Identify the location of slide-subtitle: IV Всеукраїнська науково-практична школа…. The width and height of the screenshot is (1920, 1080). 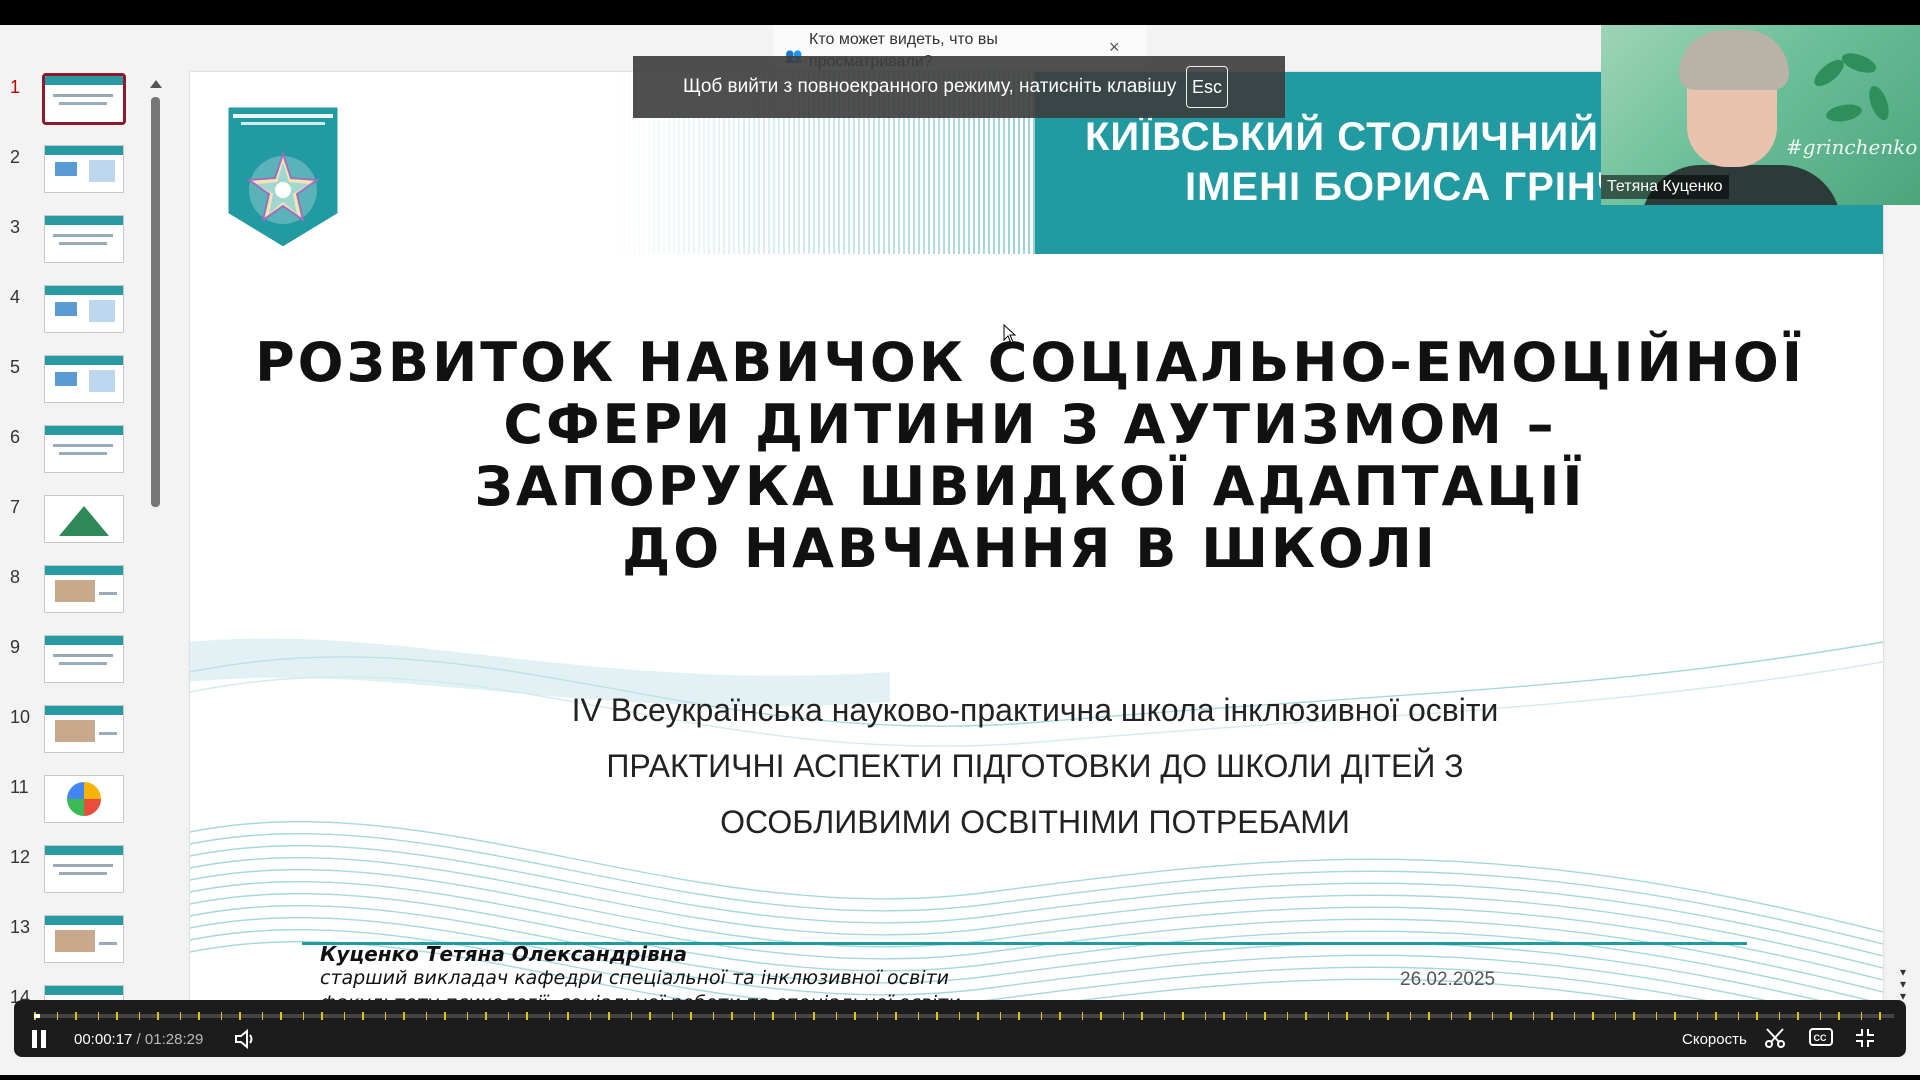
(1035, 766).